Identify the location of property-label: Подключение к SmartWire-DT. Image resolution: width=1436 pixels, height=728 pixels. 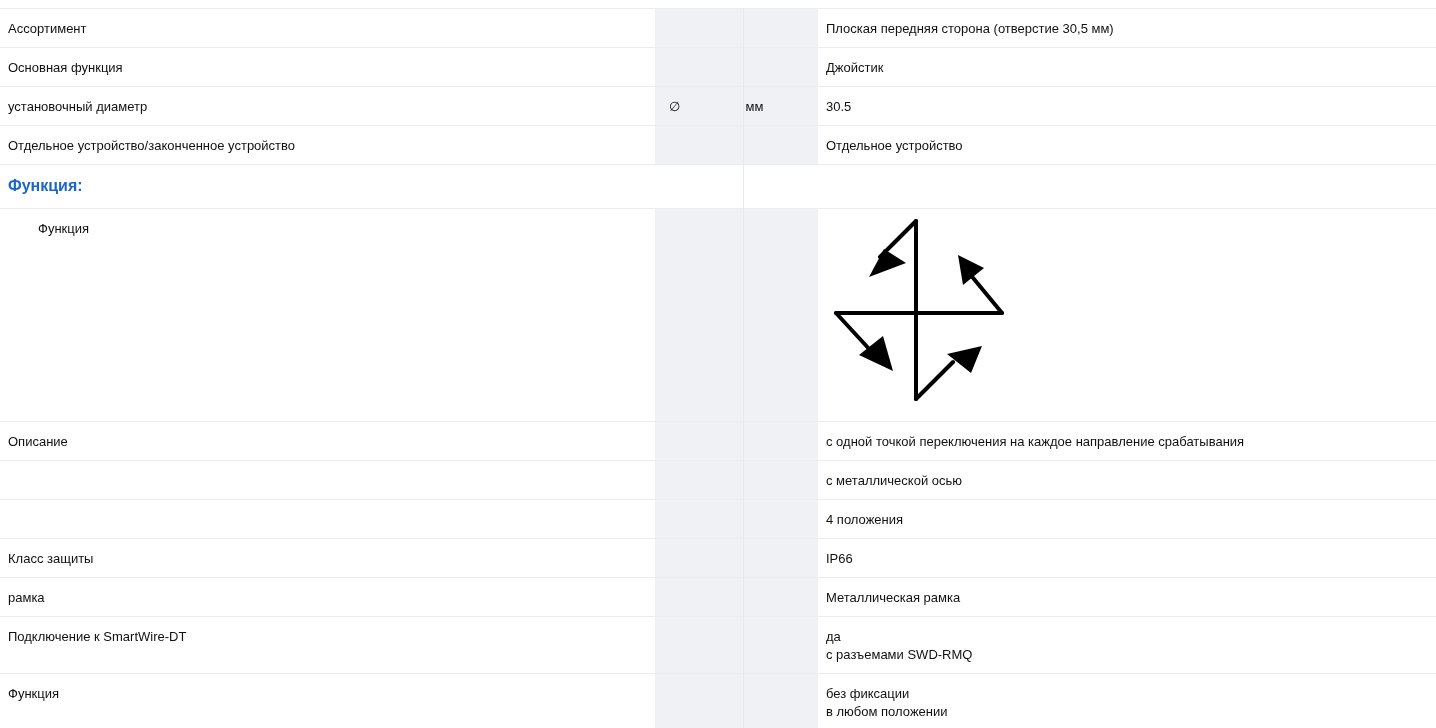
(97, 636).